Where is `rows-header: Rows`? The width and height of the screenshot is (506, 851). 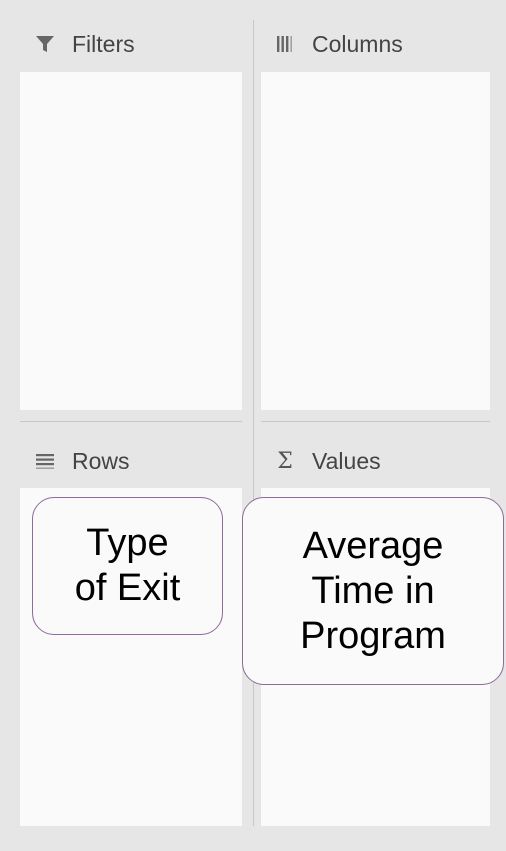 rows-header: Rows is located at coordinates (81, 461).